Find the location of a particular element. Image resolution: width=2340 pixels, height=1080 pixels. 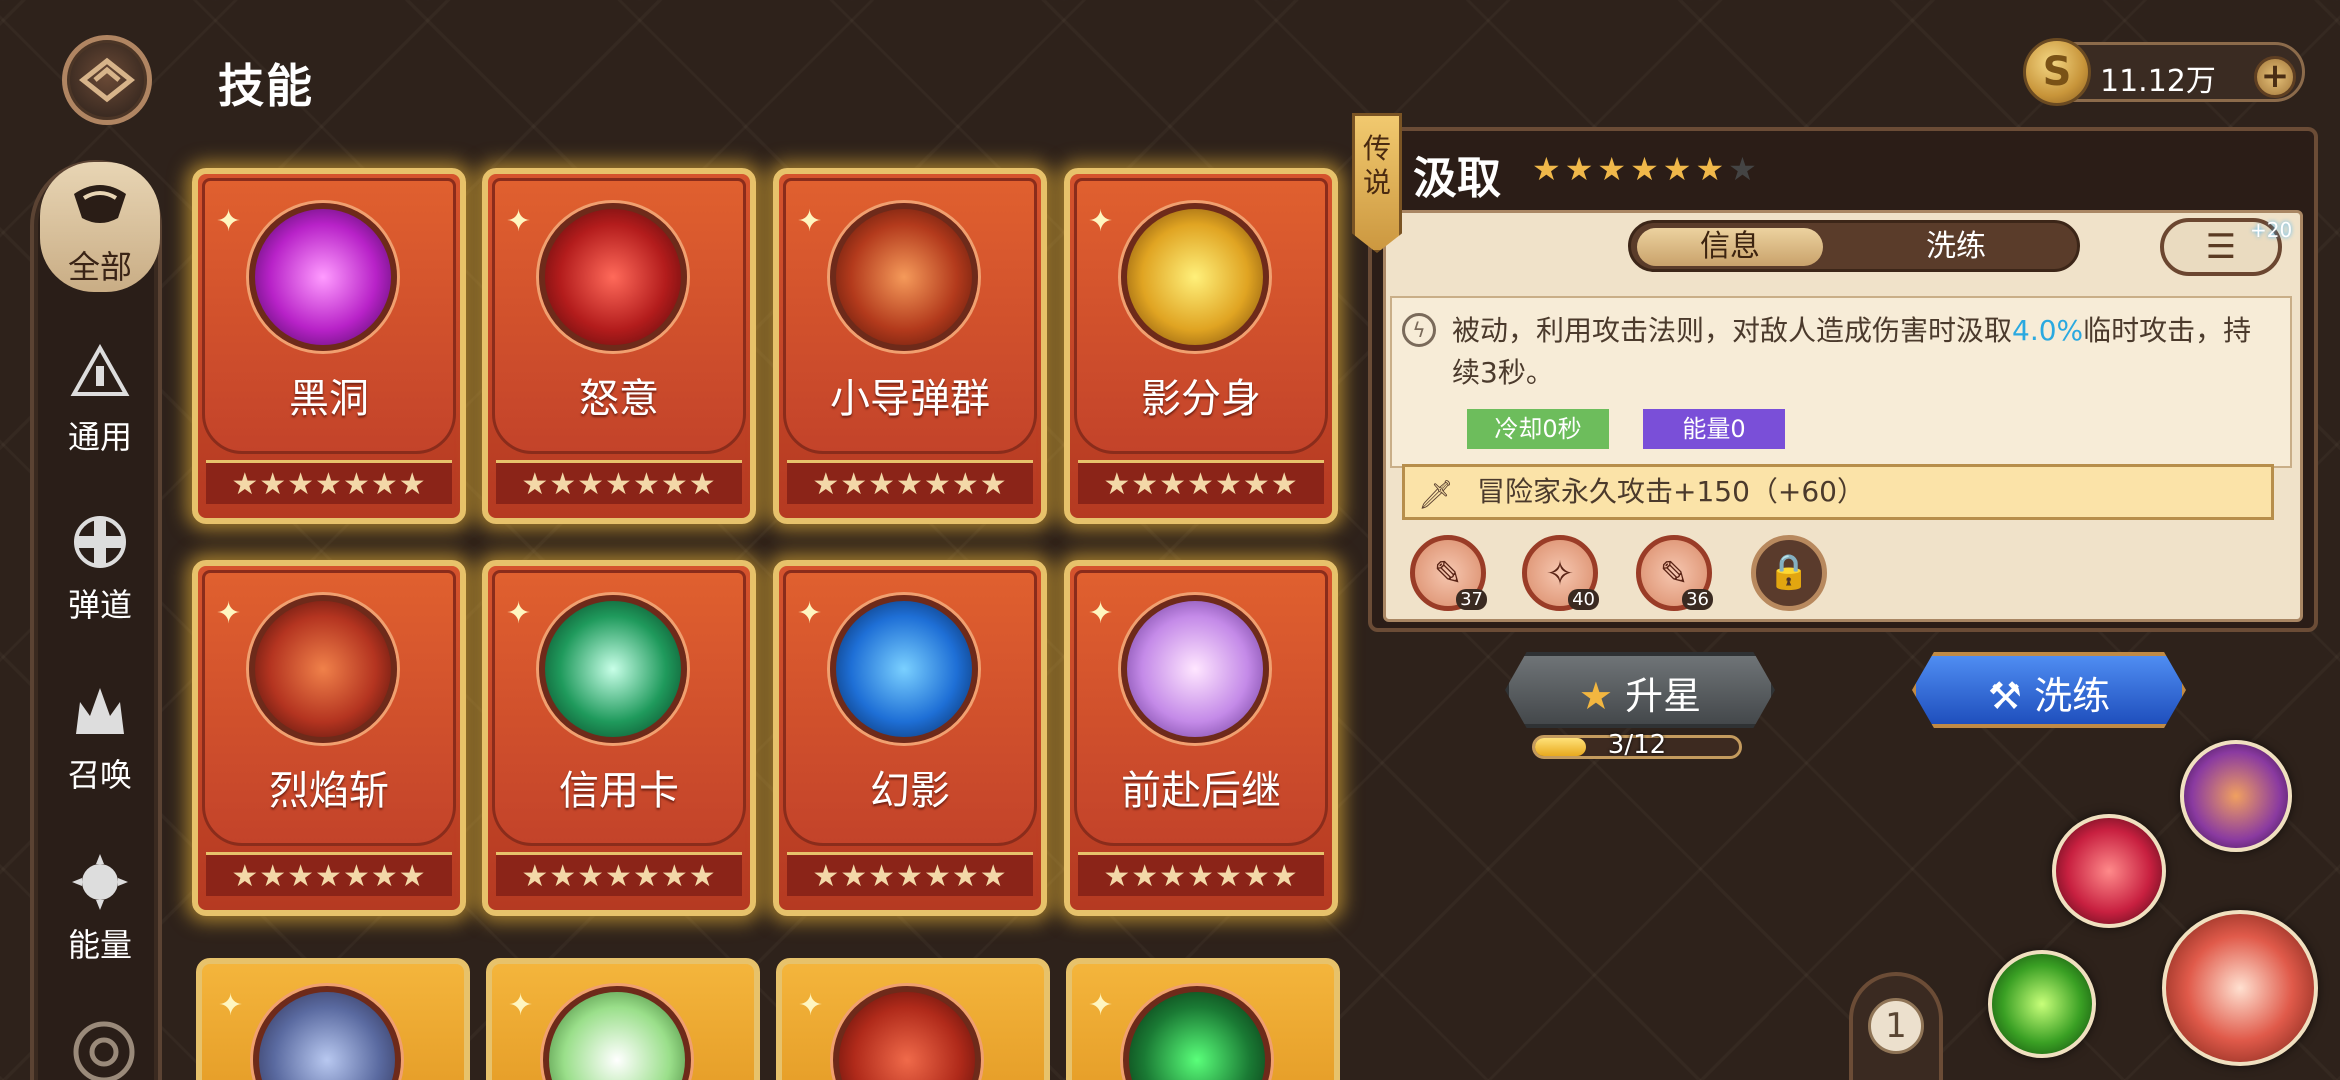

beast-skill-icon is located at coordinates (2109, 871).